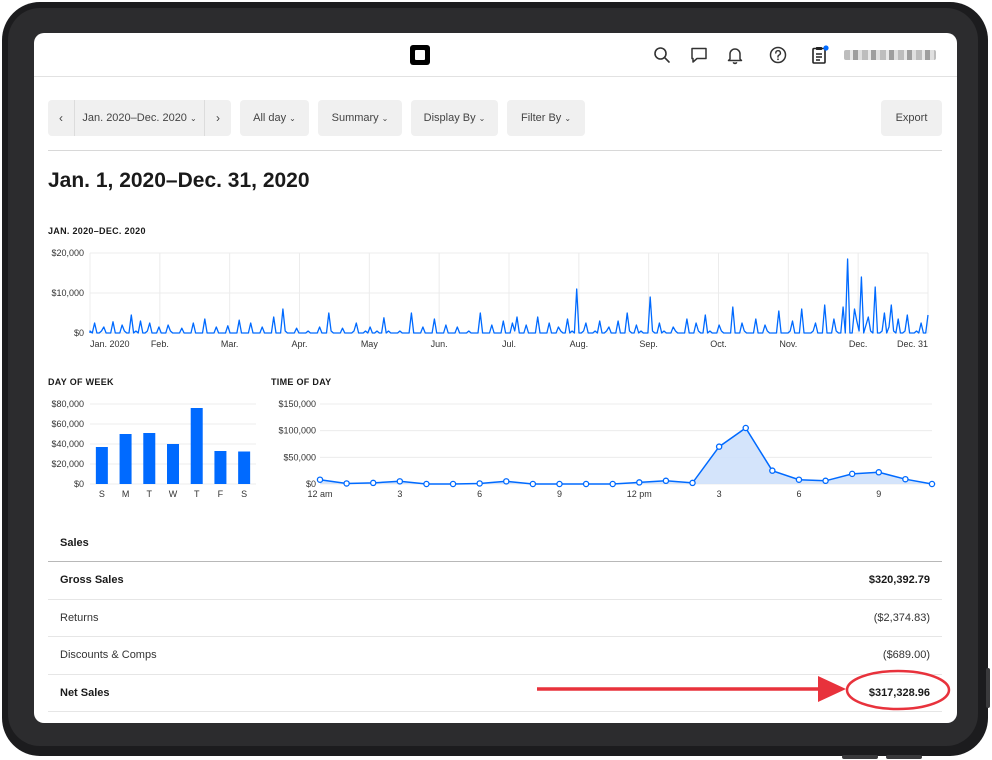 This screenshot has width=992, height=760. I want to click on day-of-week-title: DAY OF WEEK, so click(81, 382).